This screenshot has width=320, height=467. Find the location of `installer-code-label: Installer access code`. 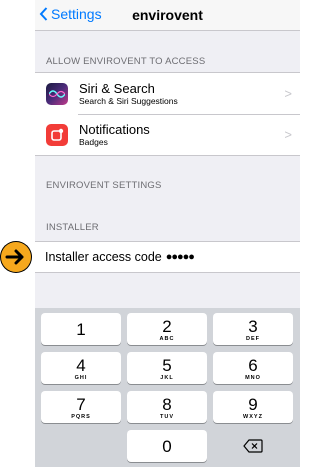

installer-code-label: Installer access code is located at coordinates (103, 257).